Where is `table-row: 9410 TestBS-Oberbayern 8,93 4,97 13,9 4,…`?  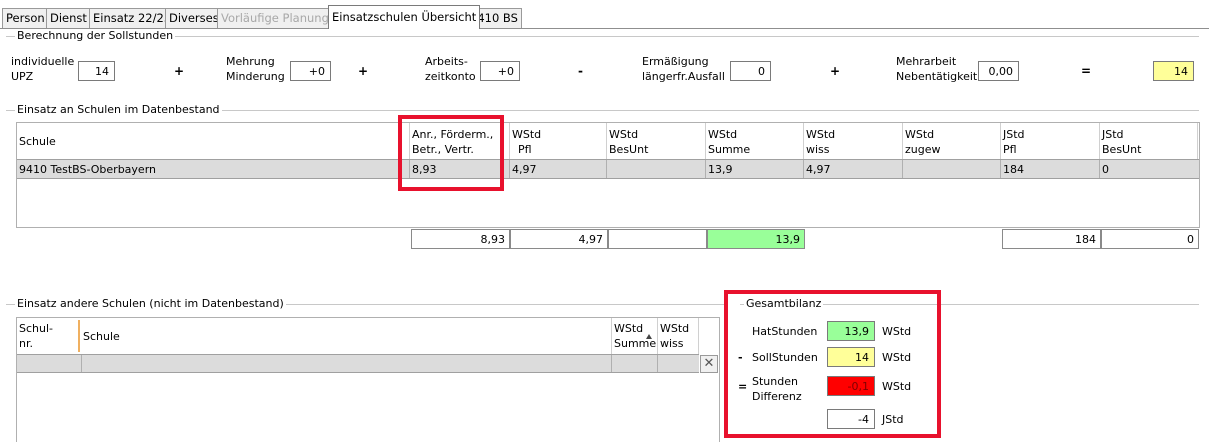 table-row: 9410 TestBS-Oberbayern 8,93 4,97 13,9 4,… is located at coordinates (608, 169).